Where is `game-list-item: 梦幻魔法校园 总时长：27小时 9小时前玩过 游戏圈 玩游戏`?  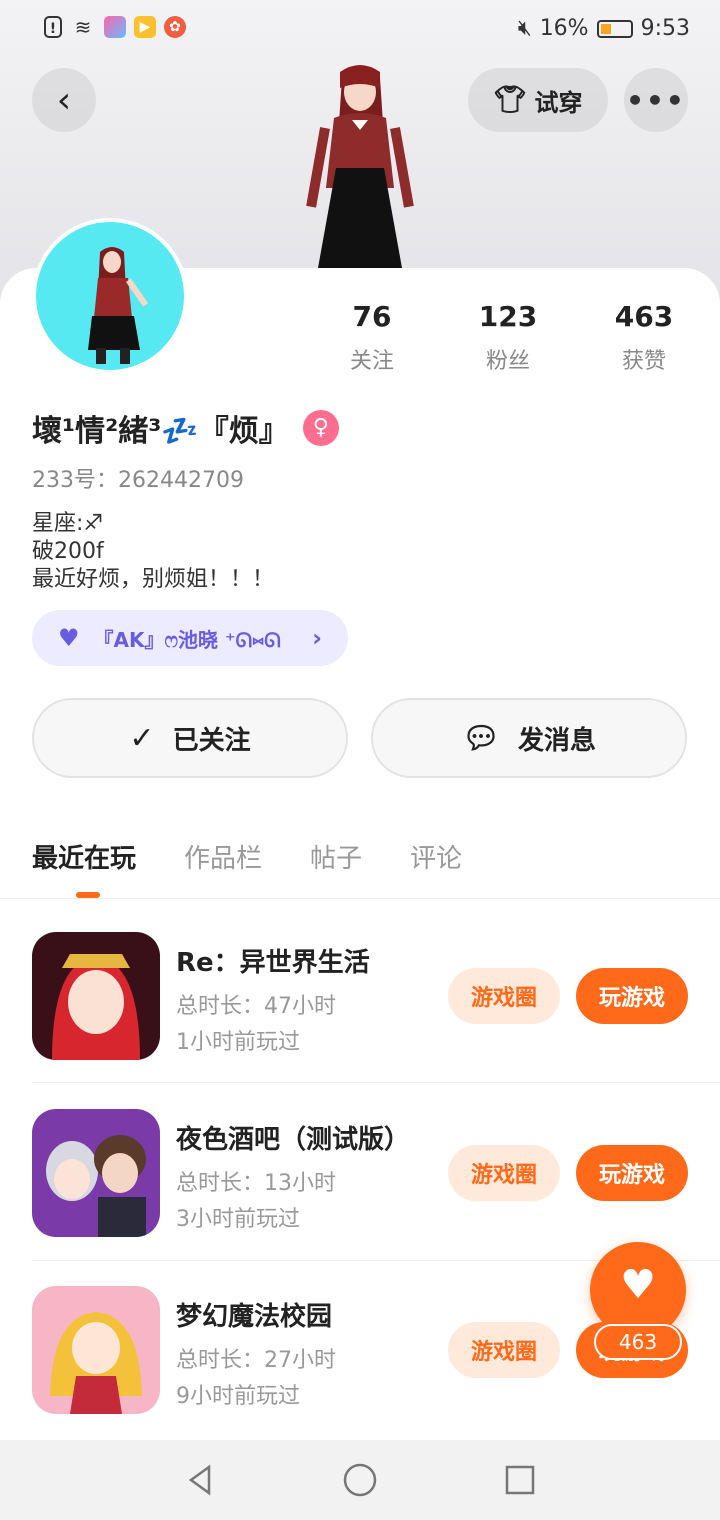 game-list-item: 梦幻魔法校园 总时长：27小时 9小时前玩过 游戏圈 玩游戏 is located at coordinates (360, 1342).